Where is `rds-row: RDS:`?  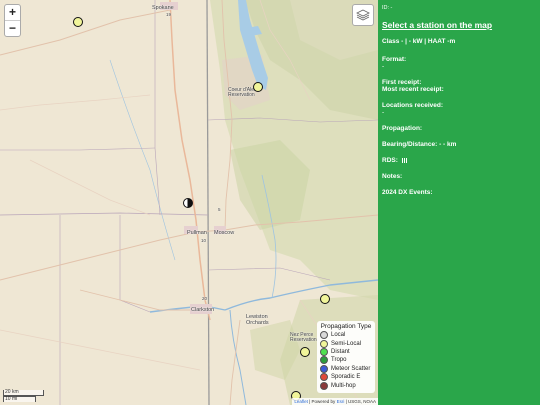 rds-row: RDS: is located at coordinates (459, 160).